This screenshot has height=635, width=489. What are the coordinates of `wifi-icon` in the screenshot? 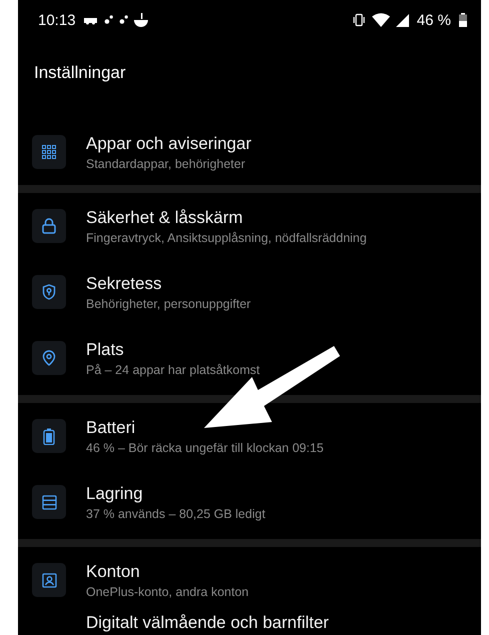 It's located at (381, 20).